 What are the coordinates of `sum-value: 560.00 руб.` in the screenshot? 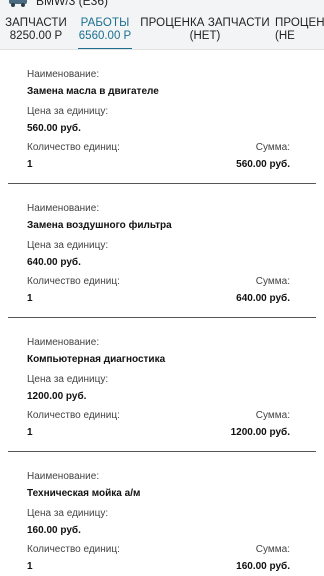 It's located at (263, 164).